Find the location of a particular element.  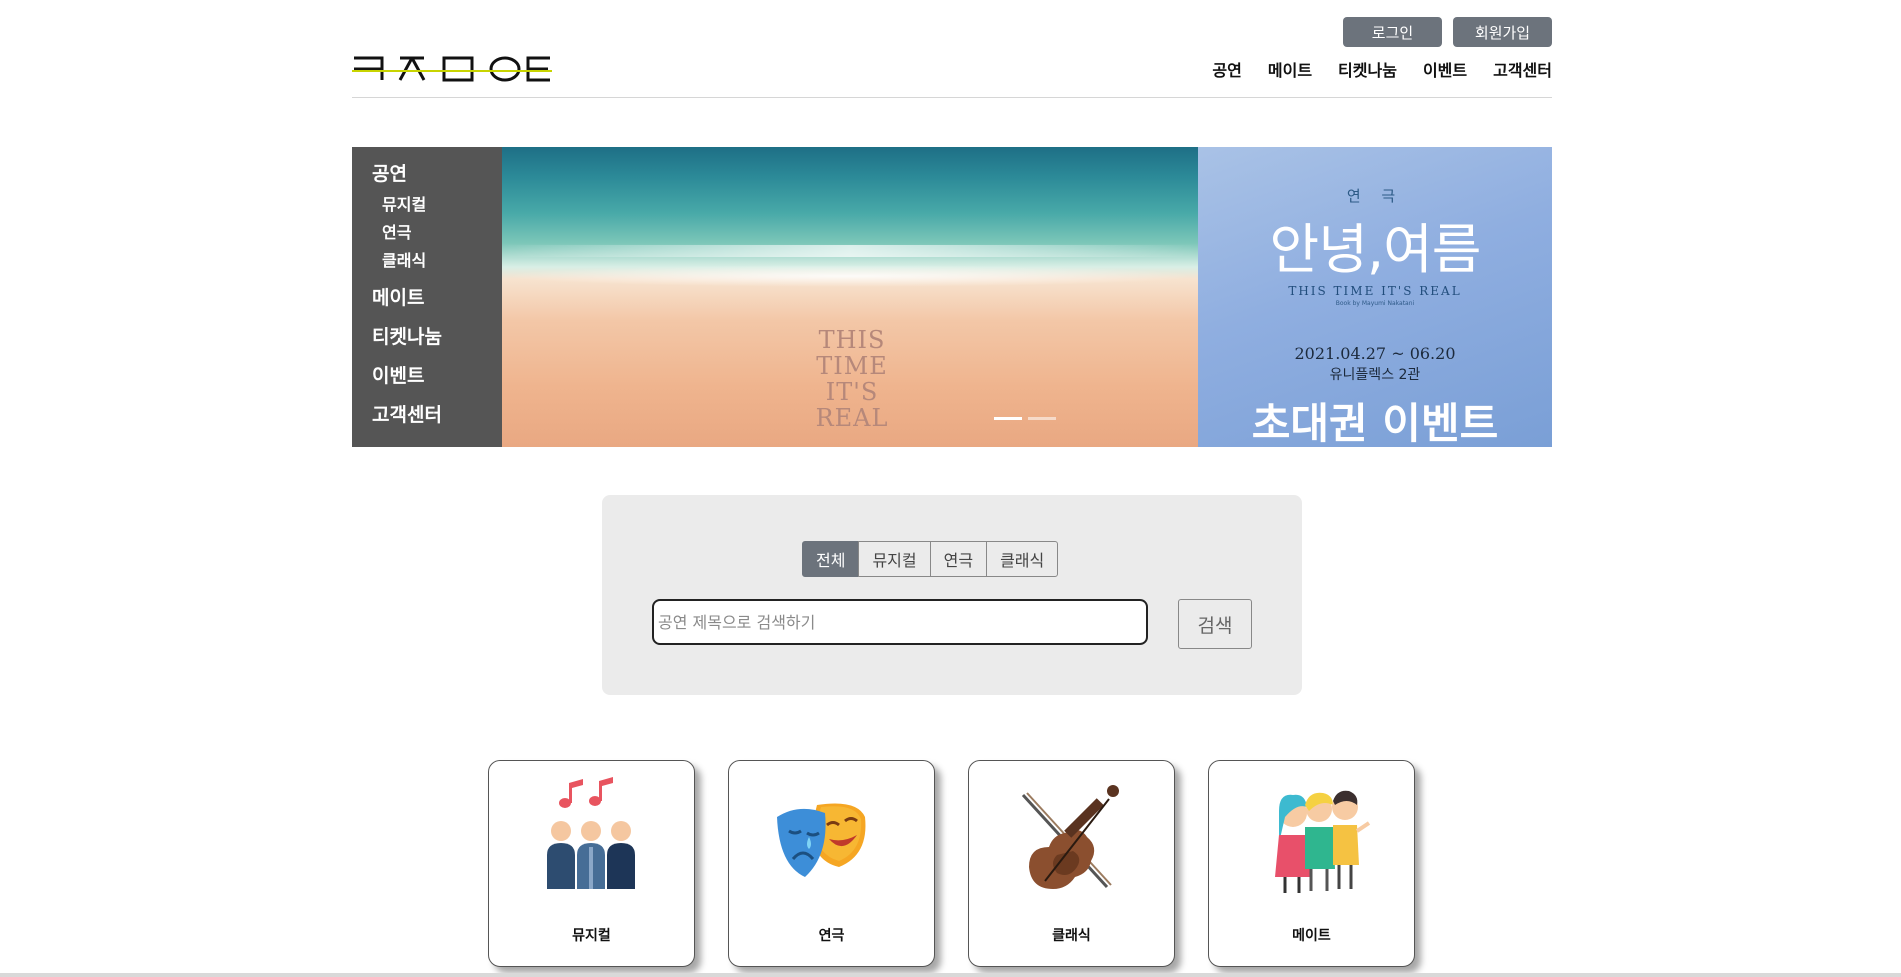

poster-event: 초대권 이벤트 is located at coordinates (1375, 423).